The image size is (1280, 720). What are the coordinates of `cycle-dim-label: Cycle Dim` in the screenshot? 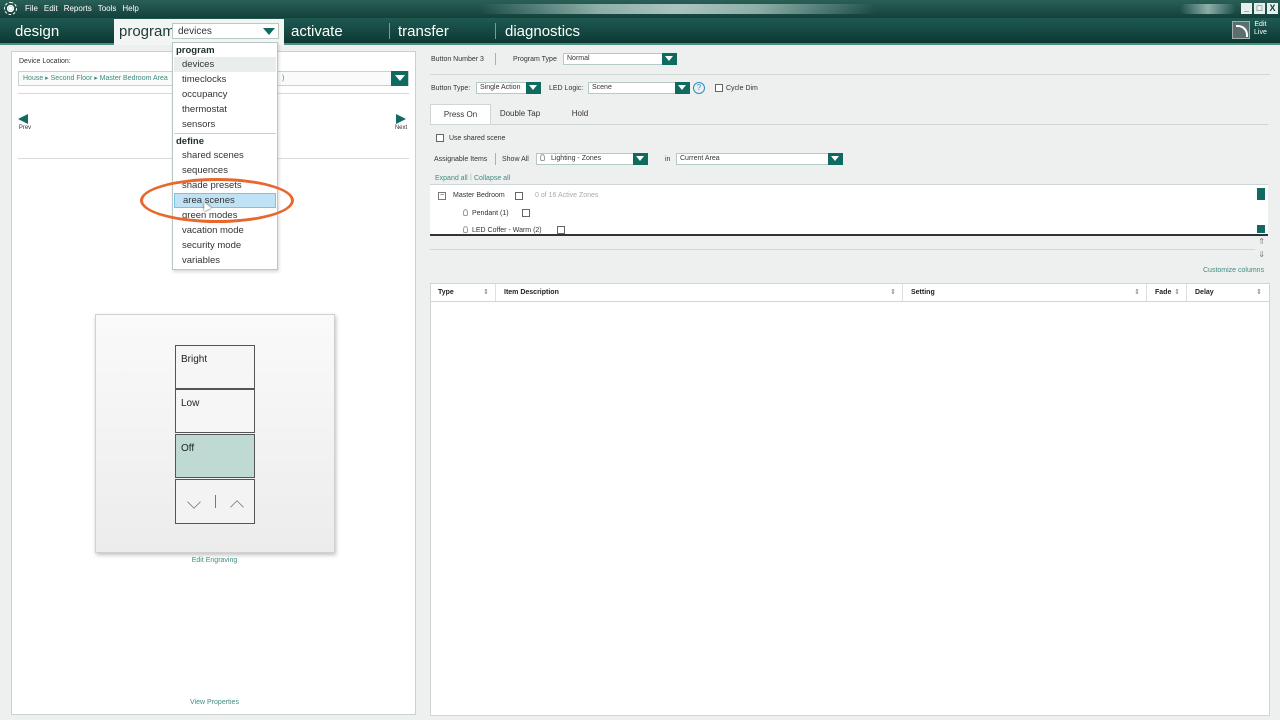 It's located at (742, 88).